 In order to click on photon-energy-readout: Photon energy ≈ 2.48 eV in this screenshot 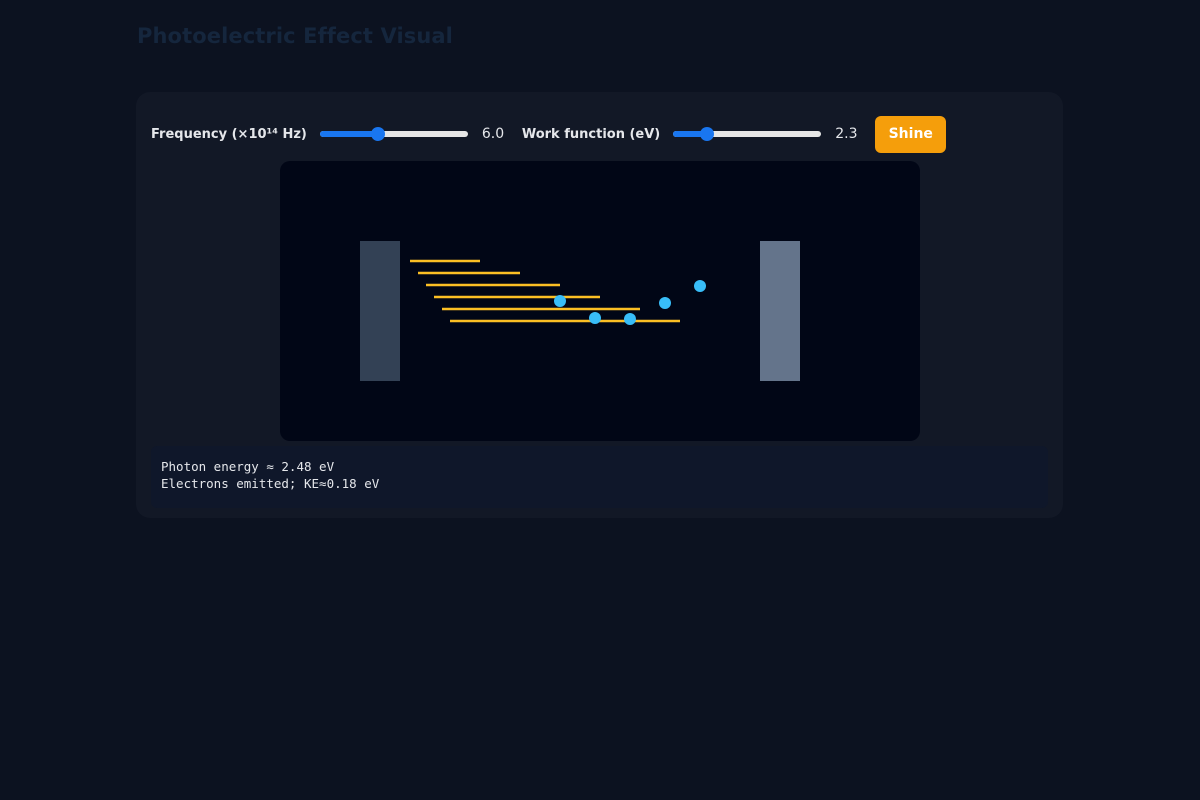, I will do `click(248, 466)`.